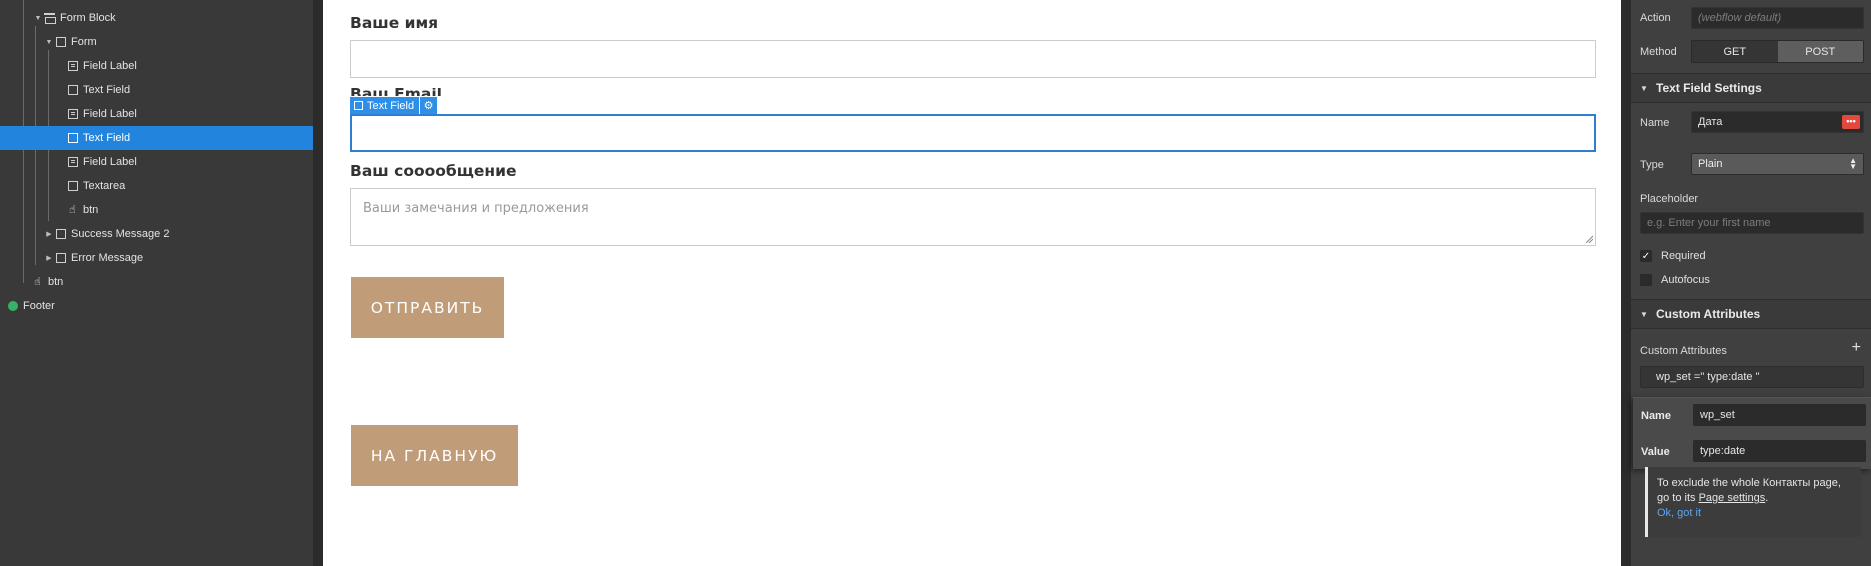 The height and width of the screenshot is (566, 1871). What do you see at coordinates (1777, 164) in the screenshot?
I see `type-select: Plain ▲ ▼` at bounding box center [1777, 164].